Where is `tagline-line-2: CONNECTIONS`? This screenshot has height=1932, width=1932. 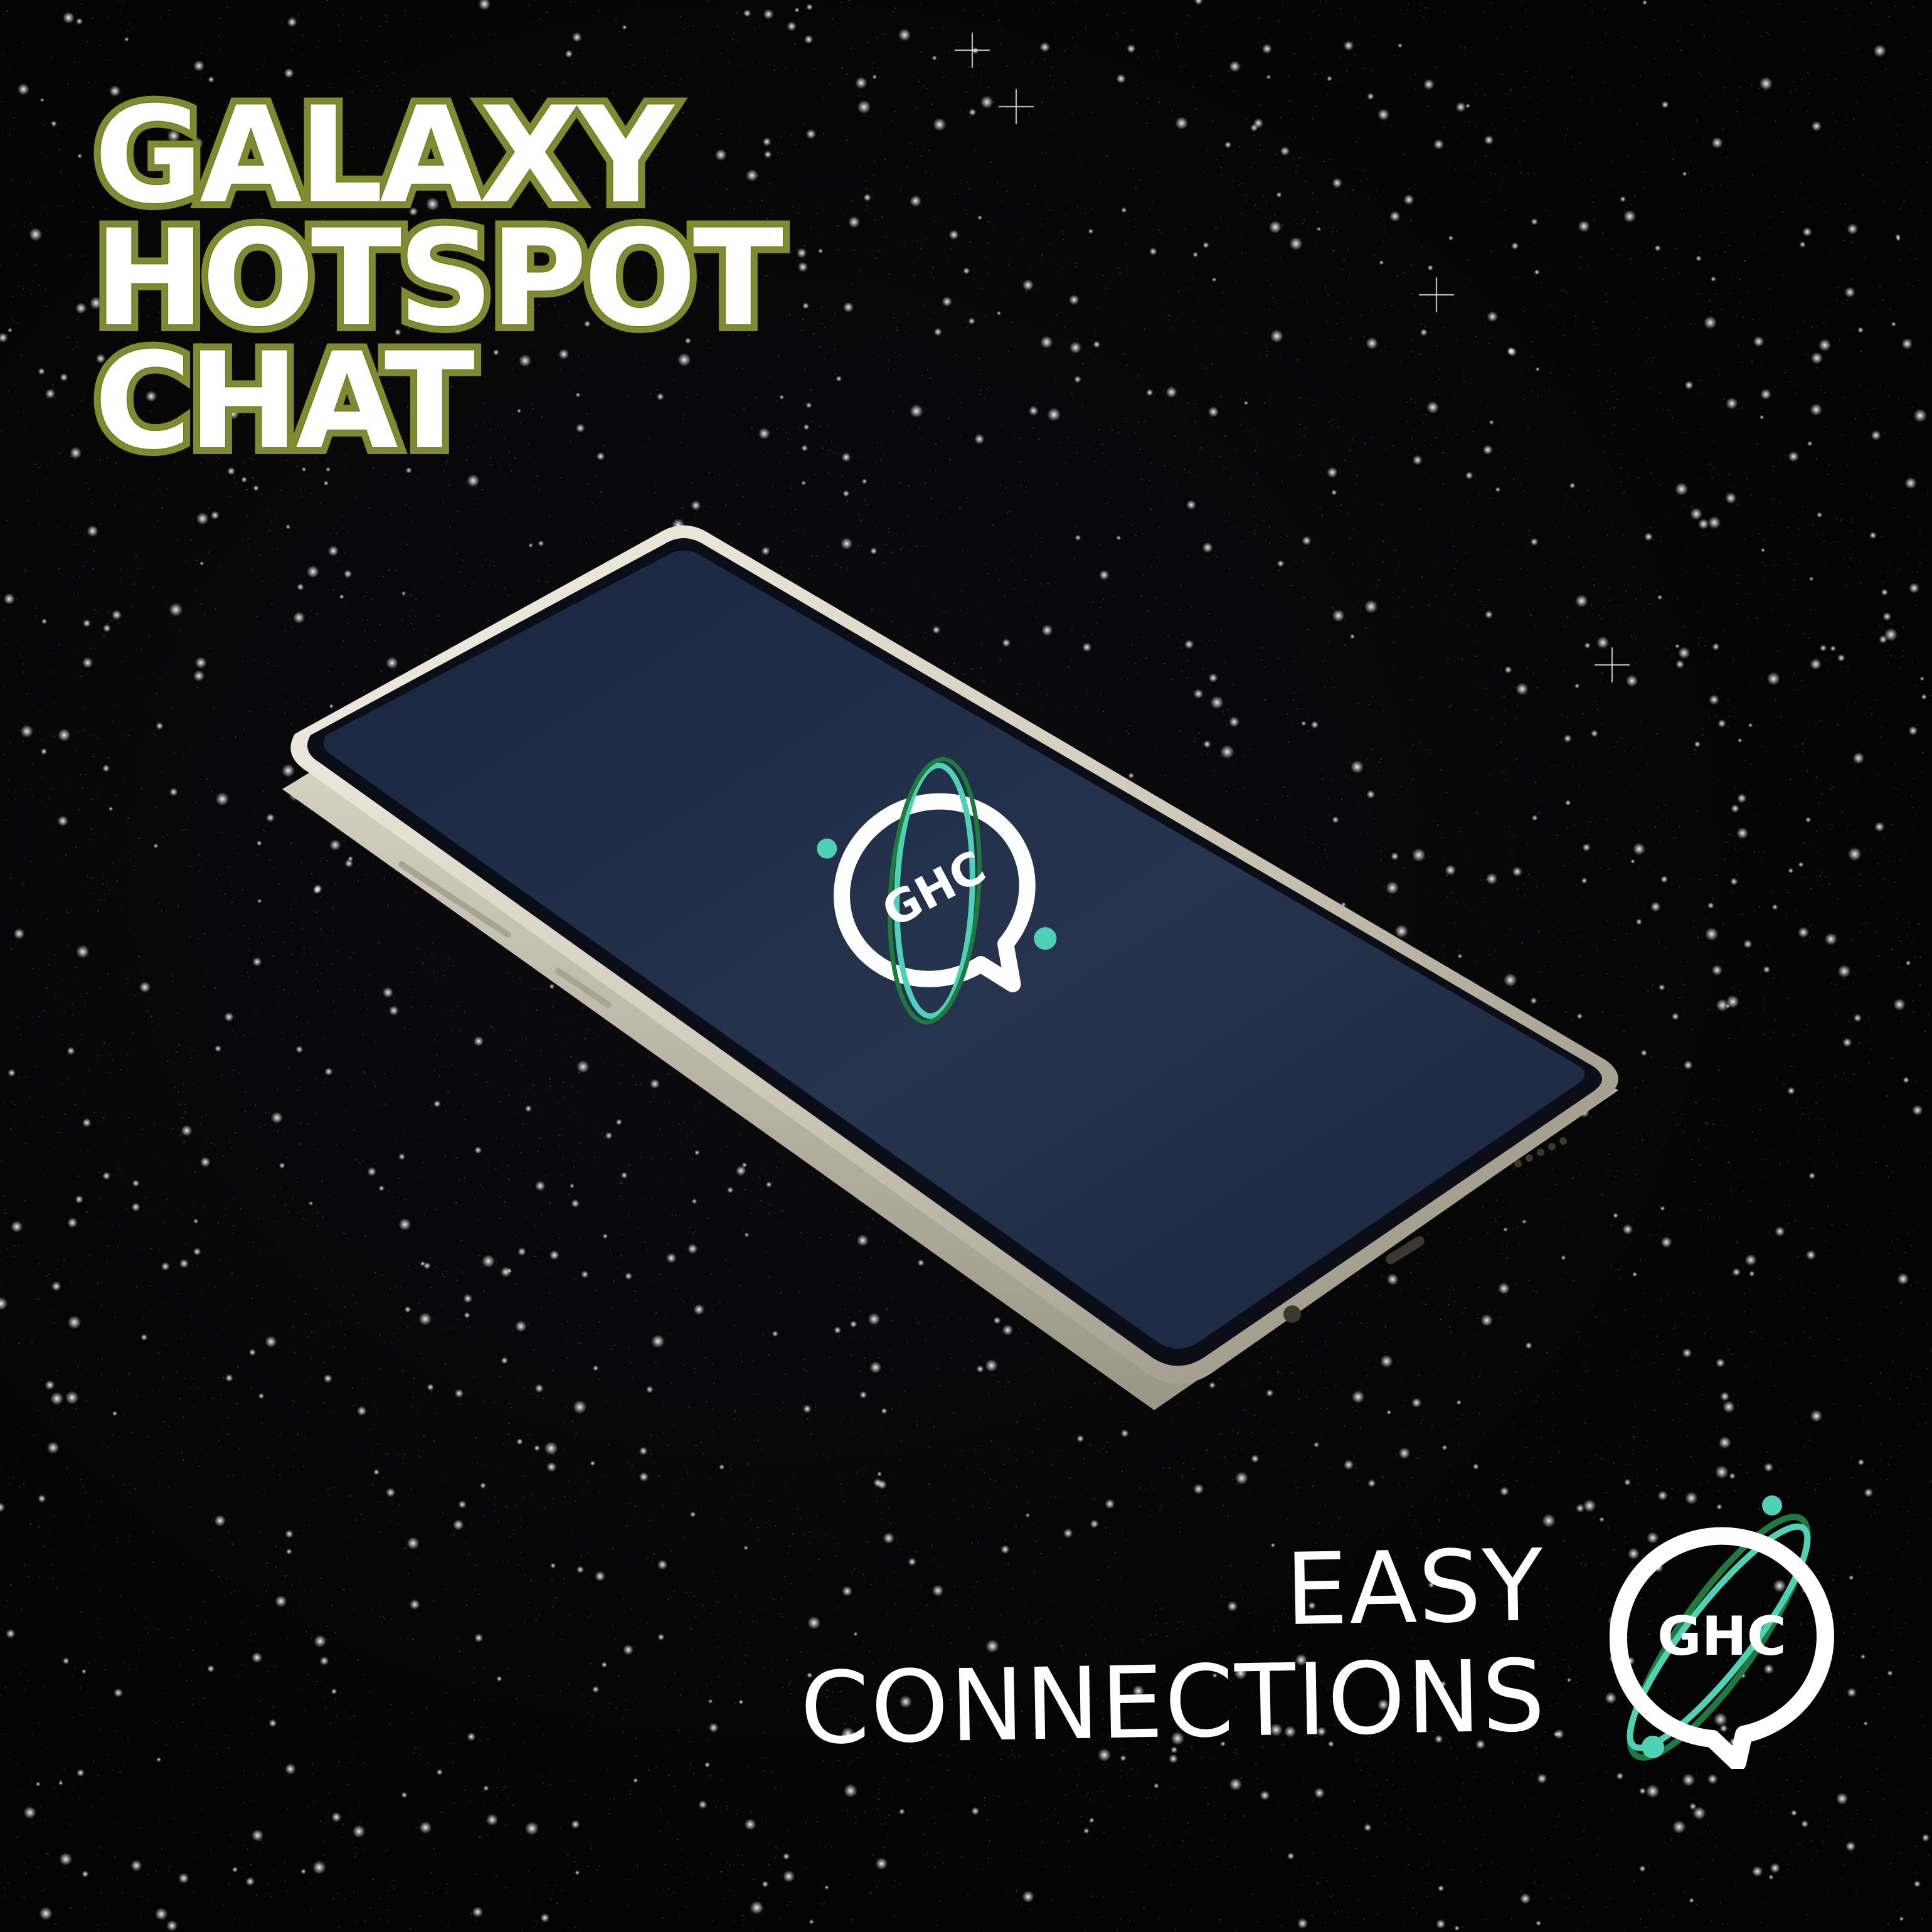
tagline-line-2: CONNECTIONS is located at coordinates (1173, 1702).